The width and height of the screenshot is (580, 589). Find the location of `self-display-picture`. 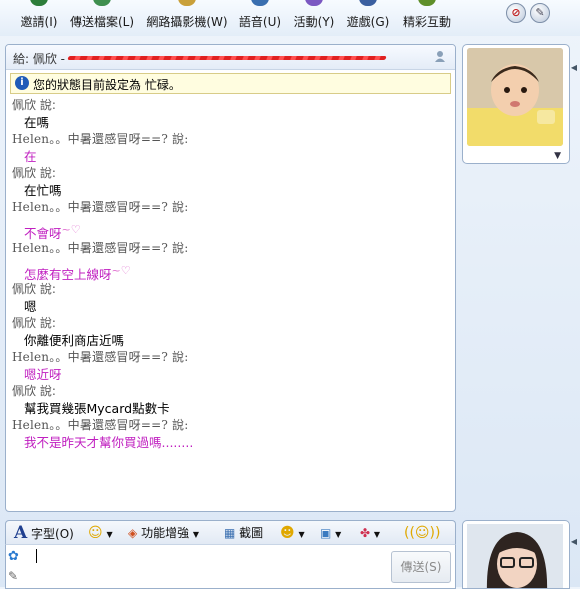

self-display-picture is located at coordinates (515, 556).